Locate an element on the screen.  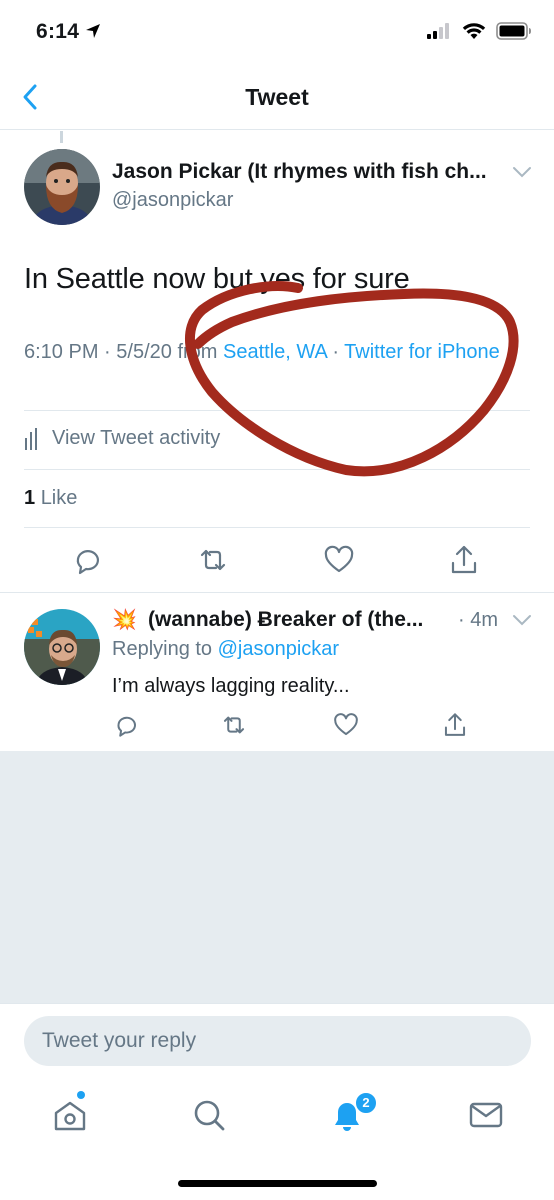
collision-emoji-icon: 💥 is located at coordinates (124, 620).